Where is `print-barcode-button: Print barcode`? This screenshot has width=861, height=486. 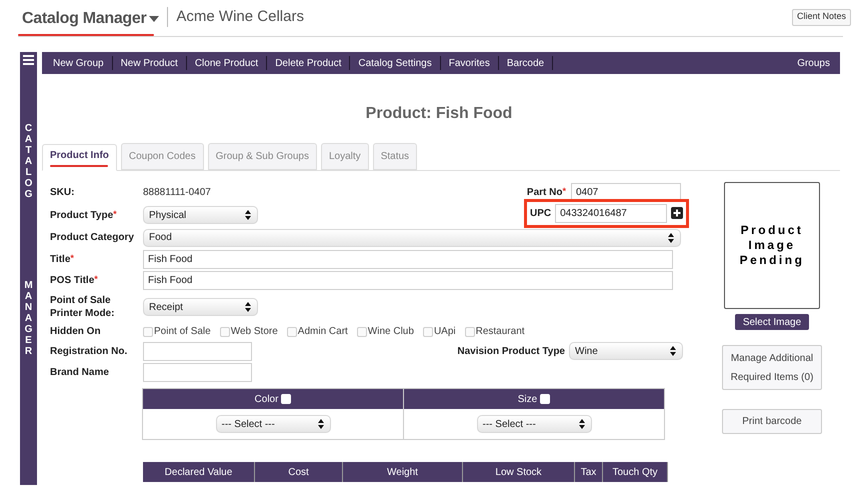 print-barcode-button: Print barcode is located at coordinates (772, 421).